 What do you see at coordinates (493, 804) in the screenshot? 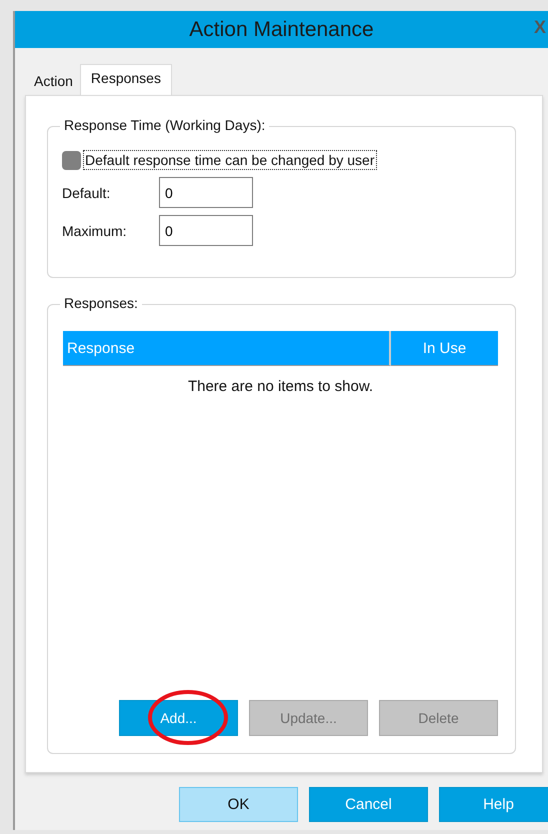
I see `dialog-button: Help` at bounding box center [493, 804].